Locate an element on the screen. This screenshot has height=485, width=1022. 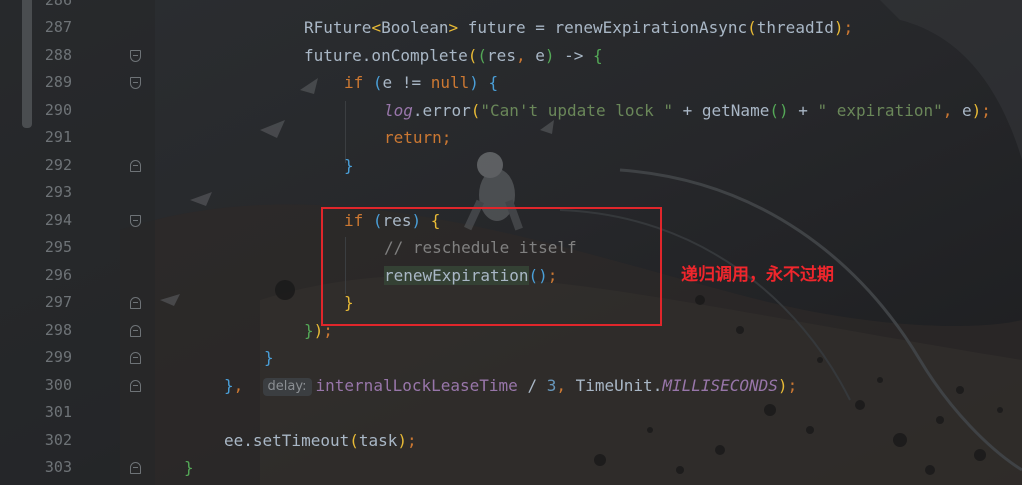
code-text: ee.setTimeout(task); is located at coordinates (320, 440).